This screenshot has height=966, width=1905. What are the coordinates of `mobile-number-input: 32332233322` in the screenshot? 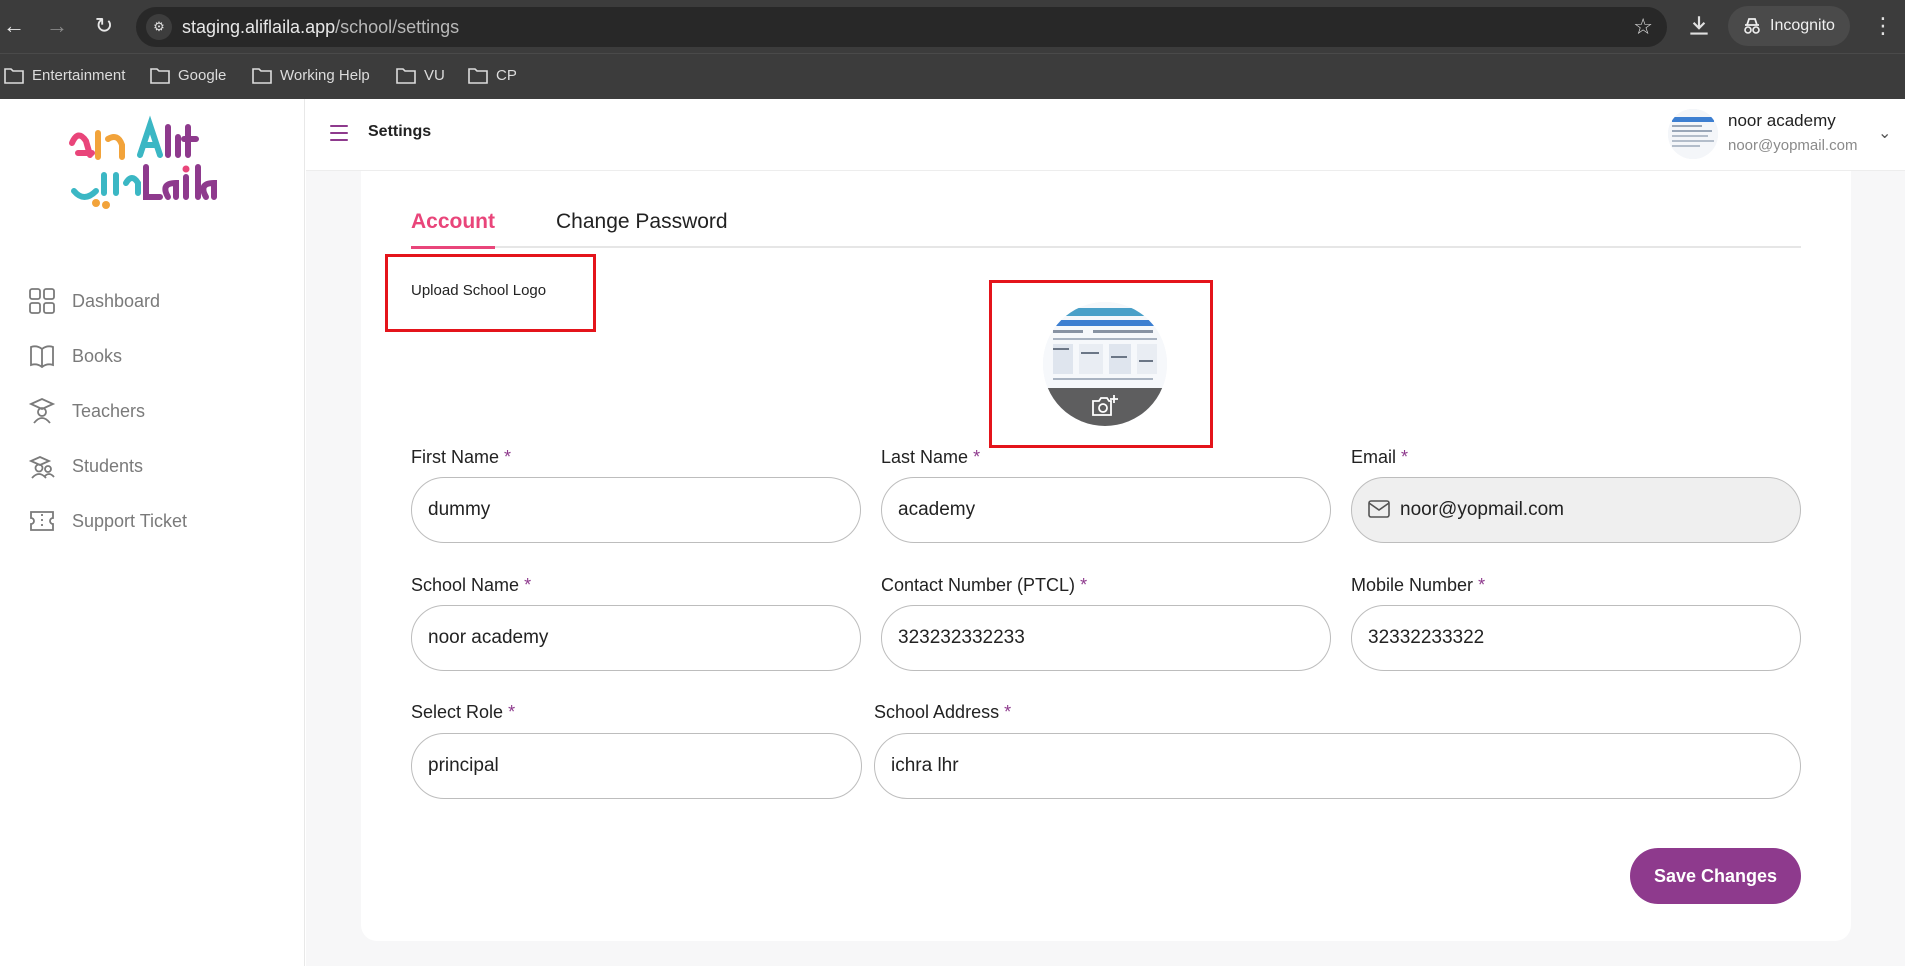 It's located at (1576, 638).